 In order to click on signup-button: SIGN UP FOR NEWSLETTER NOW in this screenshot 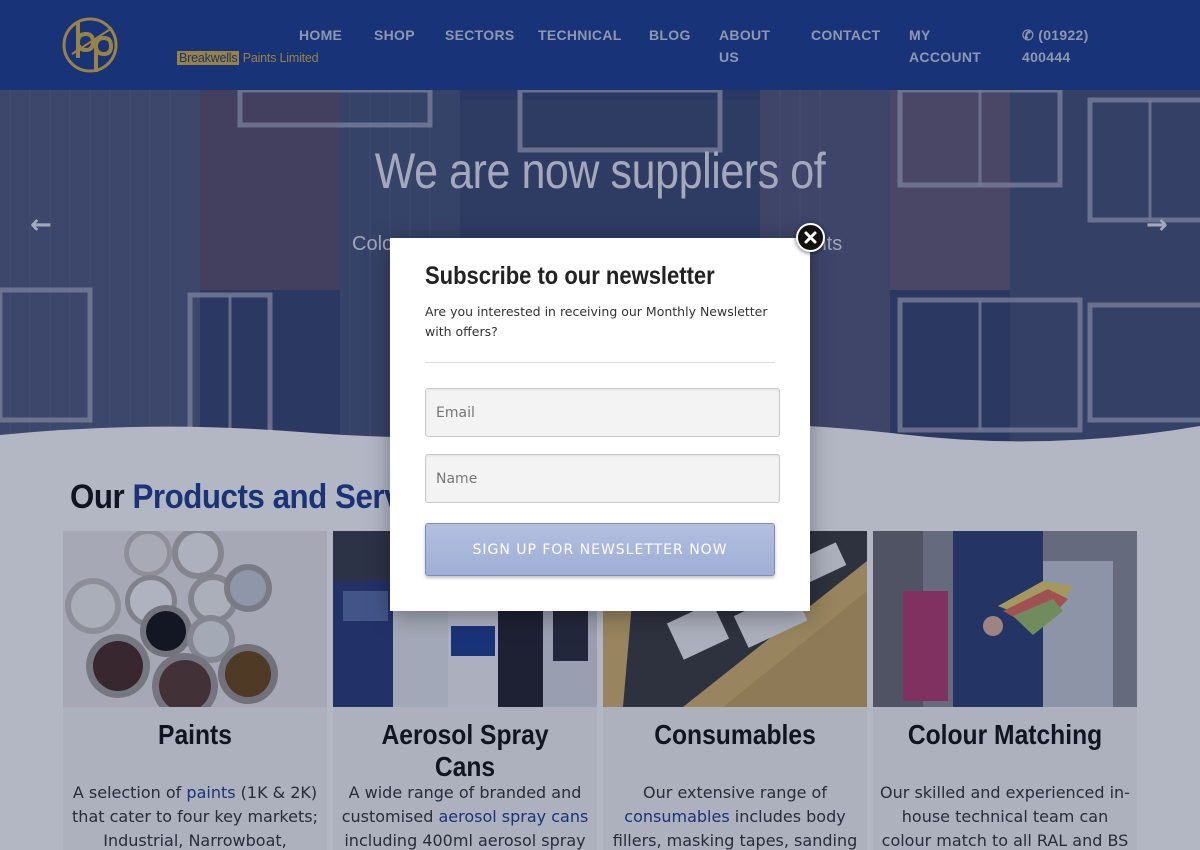, I will do `click(600, 549)`.